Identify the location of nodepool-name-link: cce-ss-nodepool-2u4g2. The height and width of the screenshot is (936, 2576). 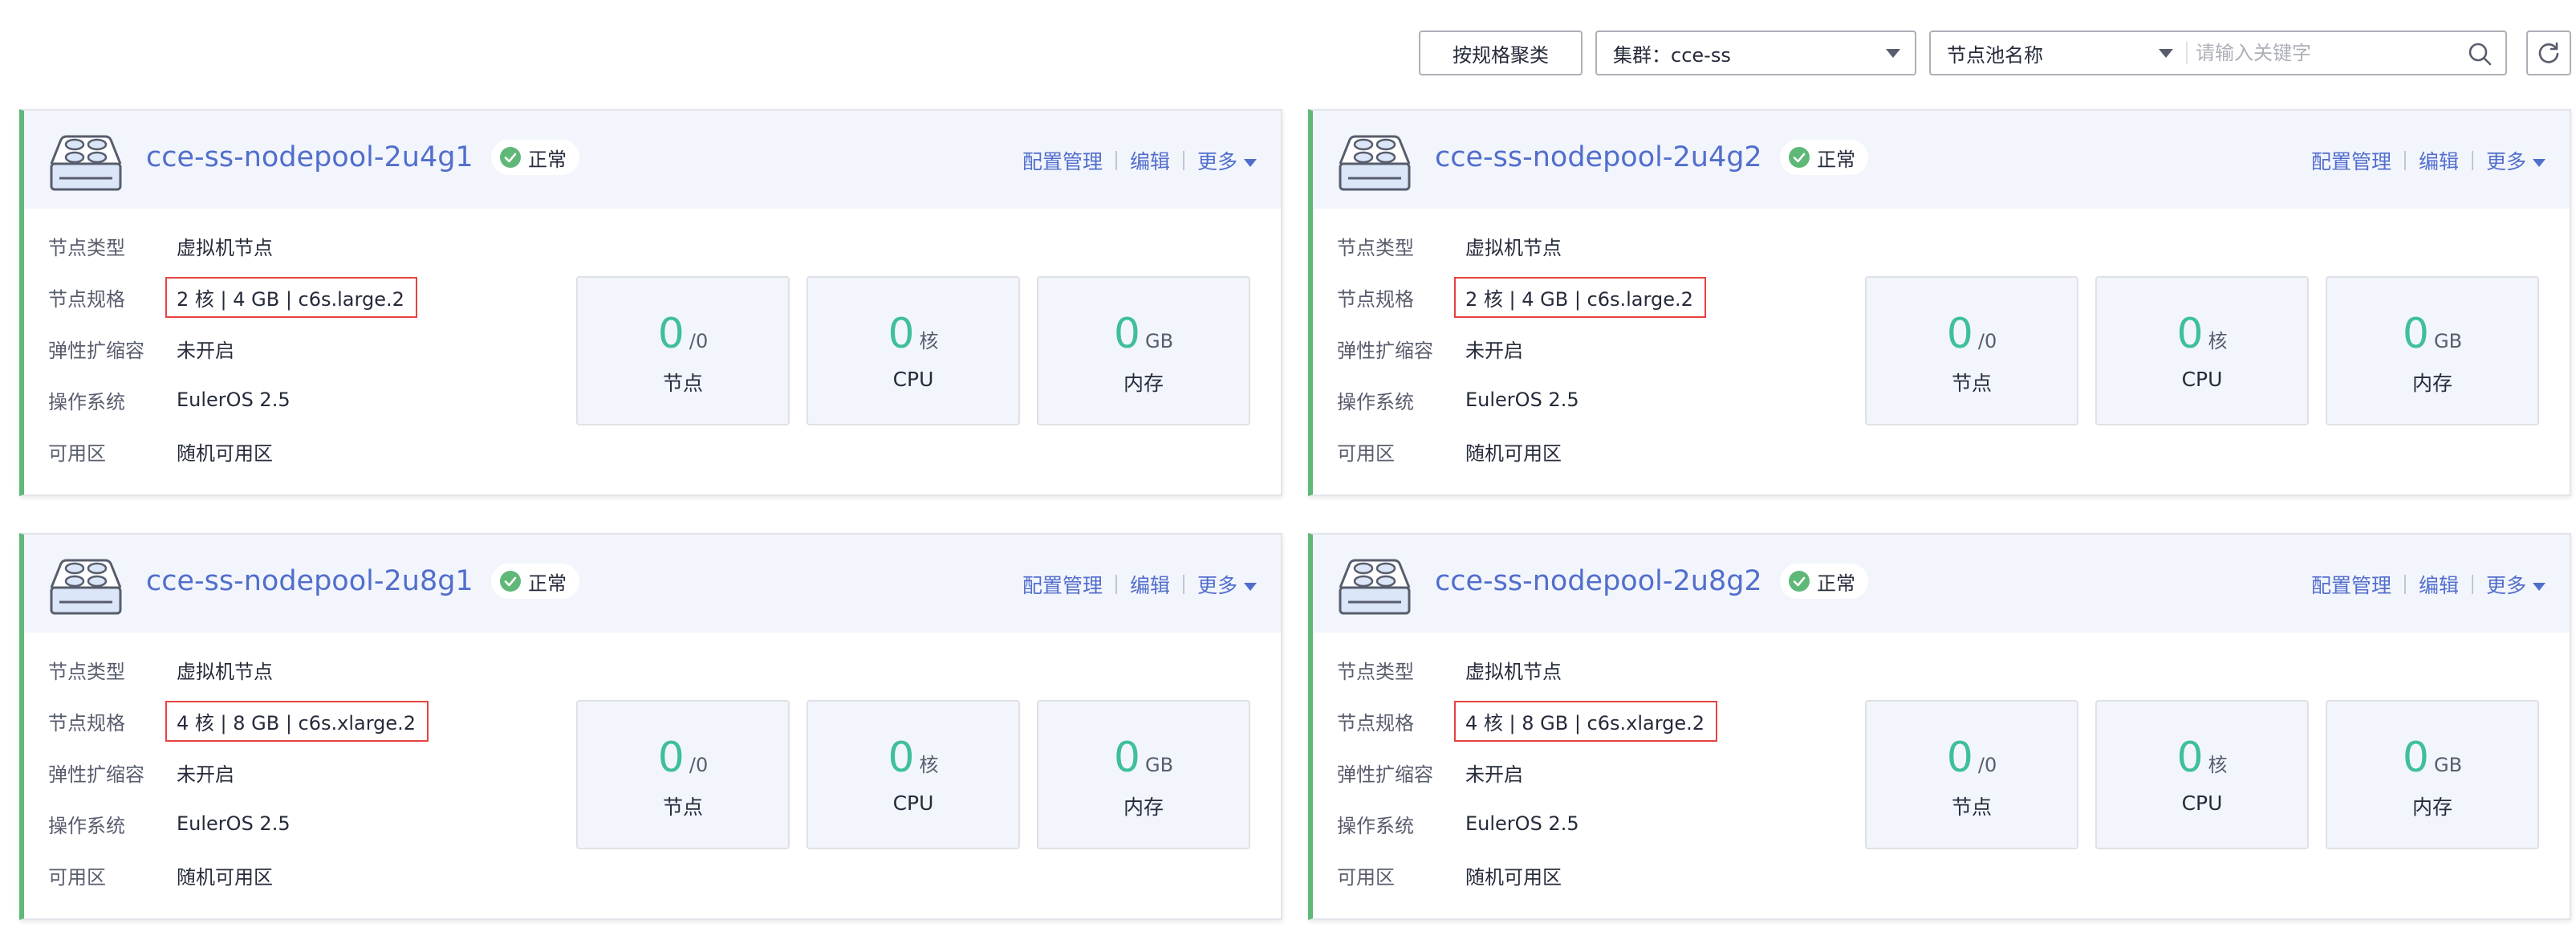
(1598, 157).